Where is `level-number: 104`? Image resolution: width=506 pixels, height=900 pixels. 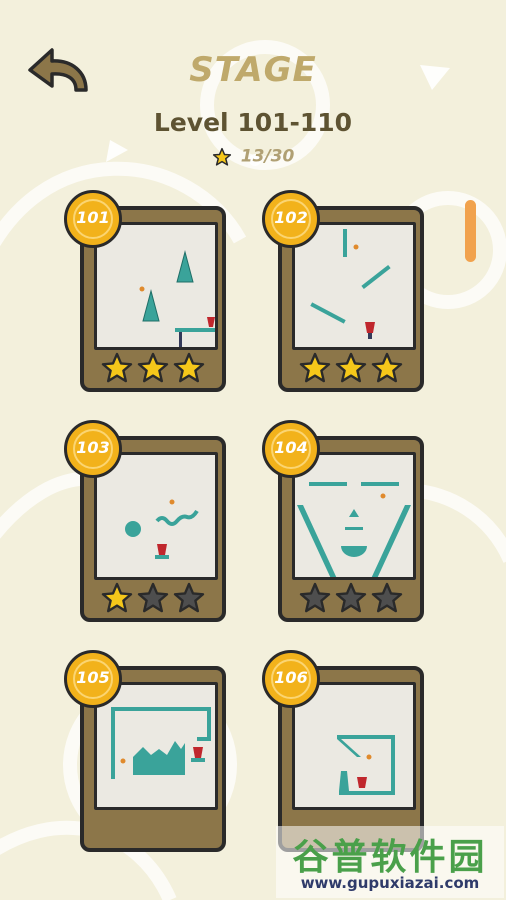 level-number: 104 is located at coordinates (291, 447).